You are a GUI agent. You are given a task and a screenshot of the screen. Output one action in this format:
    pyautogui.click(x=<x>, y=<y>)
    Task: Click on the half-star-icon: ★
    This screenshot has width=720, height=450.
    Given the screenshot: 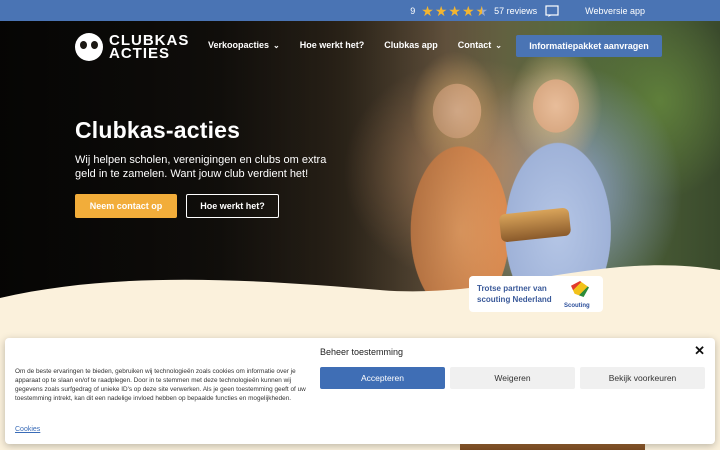 What is the action you would take?
    pyautogui.click(x=482, y=10)
    